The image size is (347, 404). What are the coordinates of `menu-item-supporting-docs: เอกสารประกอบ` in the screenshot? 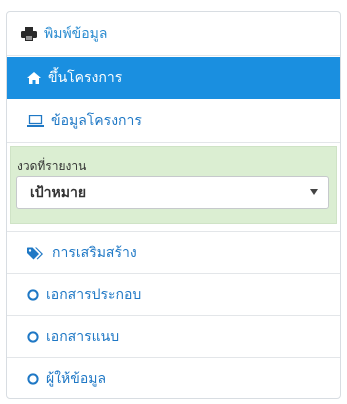 It's located at (173, 295).